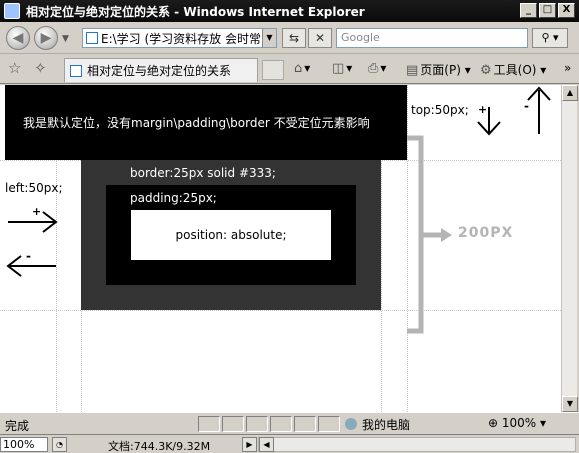 This screenshot has height=453, width=579. Describe the element at coordinates (92, 38) in the screenshot. I see `page-icon` at that location.